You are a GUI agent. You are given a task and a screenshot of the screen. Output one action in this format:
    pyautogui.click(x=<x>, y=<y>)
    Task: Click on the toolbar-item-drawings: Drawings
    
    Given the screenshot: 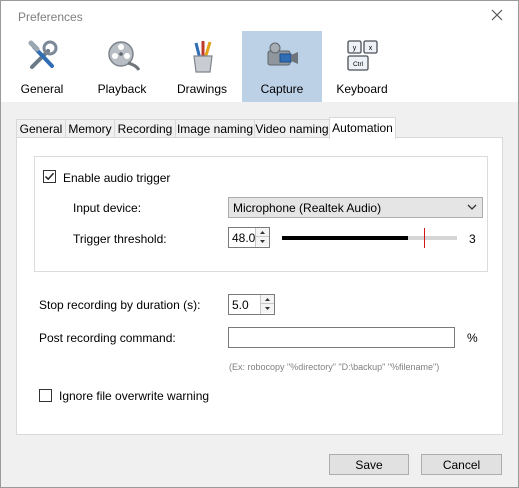 What is the action you would take?
    pyautogui.click(x=202, y=66)
    